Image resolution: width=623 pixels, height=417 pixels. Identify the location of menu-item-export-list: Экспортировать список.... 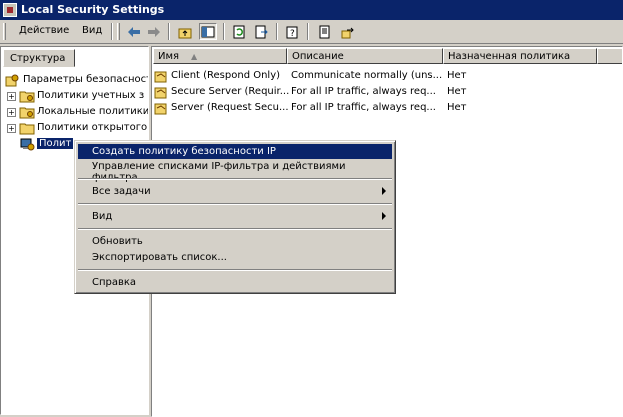
(235, 257).